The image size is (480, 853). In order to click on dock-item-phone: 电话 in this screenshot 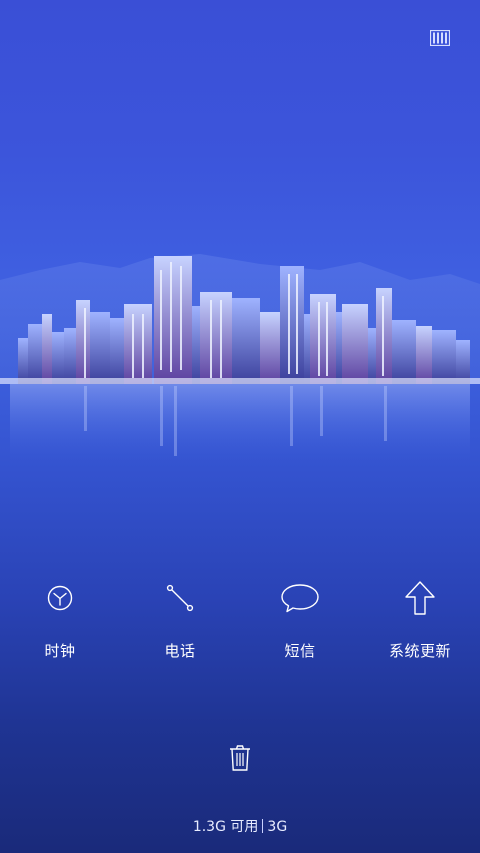, I will do `click(180, 625)`.